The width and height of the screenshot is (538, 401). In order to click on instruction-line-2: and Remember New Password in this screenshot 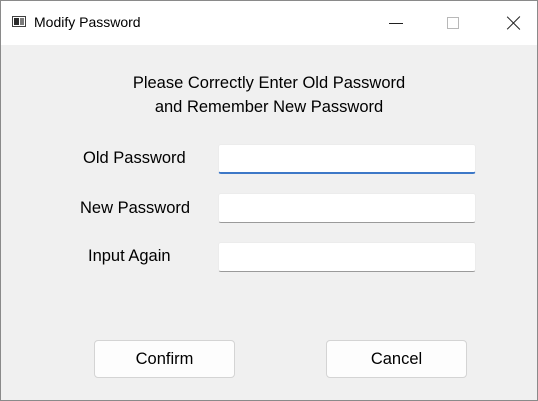, I will do `click(269, 107)`.